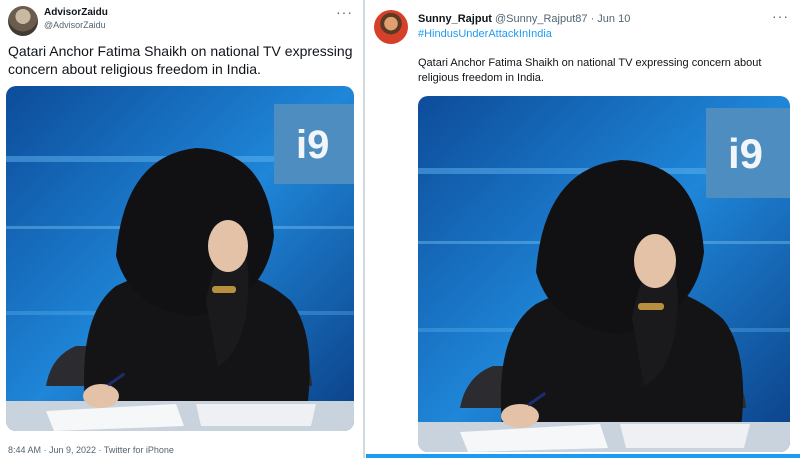 The image size is (800, 458). Describe the element at coordinates (364, 229) in the screenshot. I see `tweet-divider` at that location.